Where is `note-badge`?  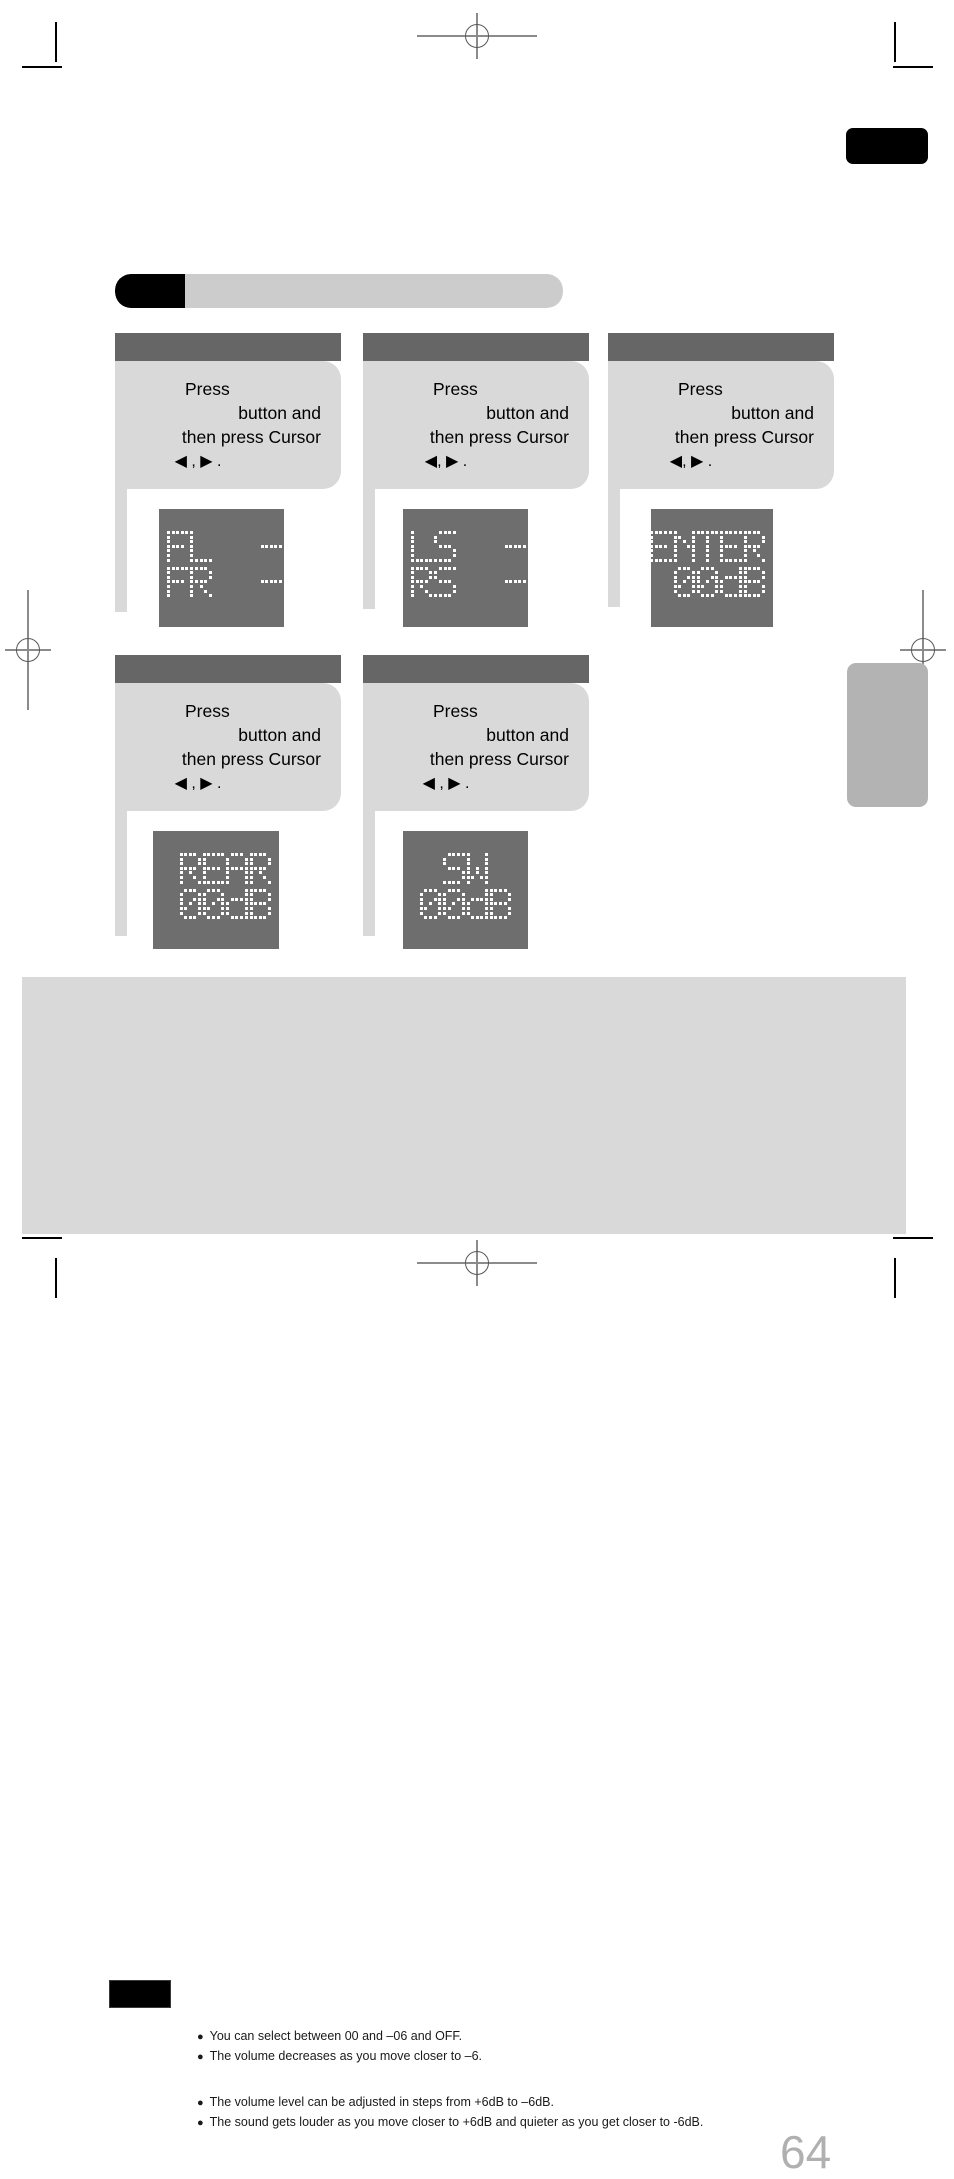
note-badge is located at coordinates (140, 1994).